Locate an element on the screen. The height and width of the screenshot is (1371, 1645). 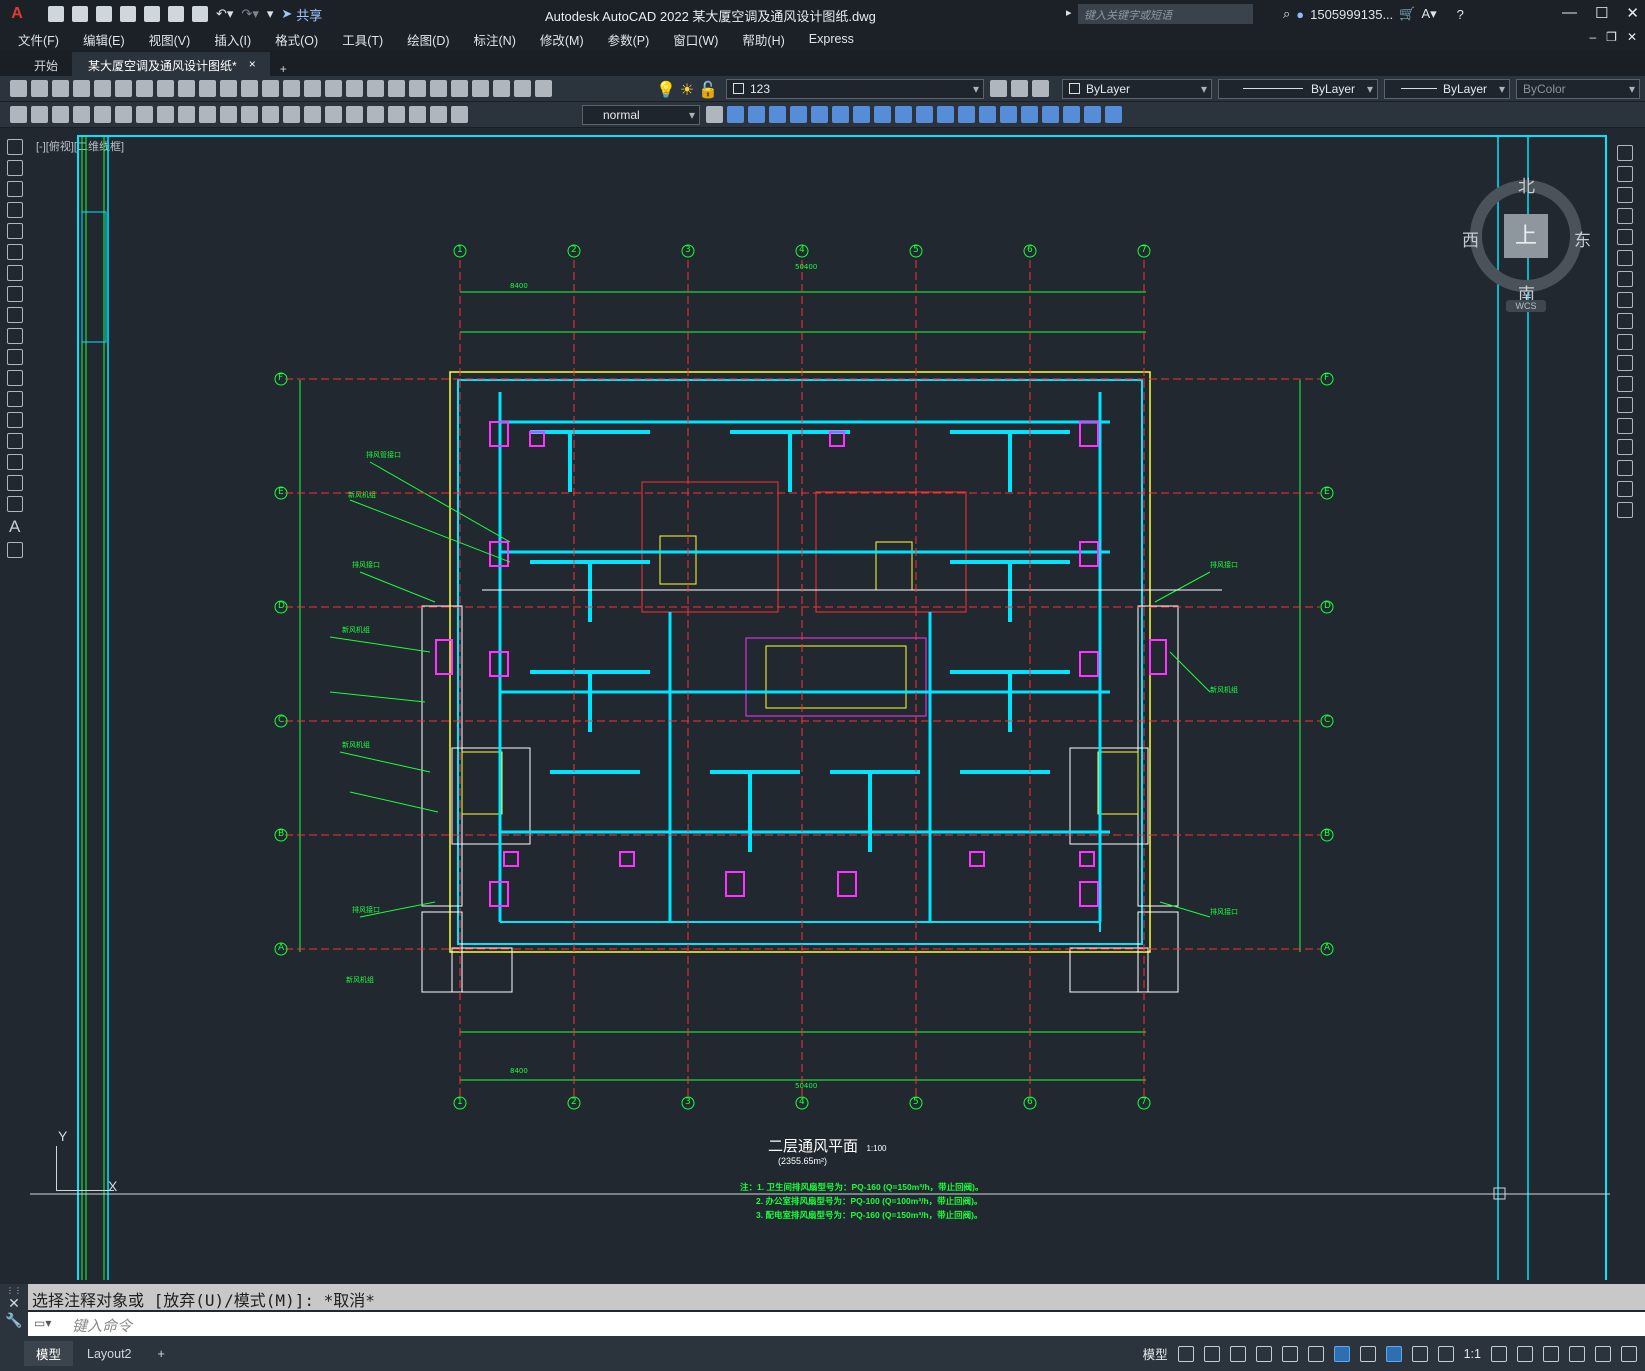
new-file-icon is located at coordinates (56, 14).